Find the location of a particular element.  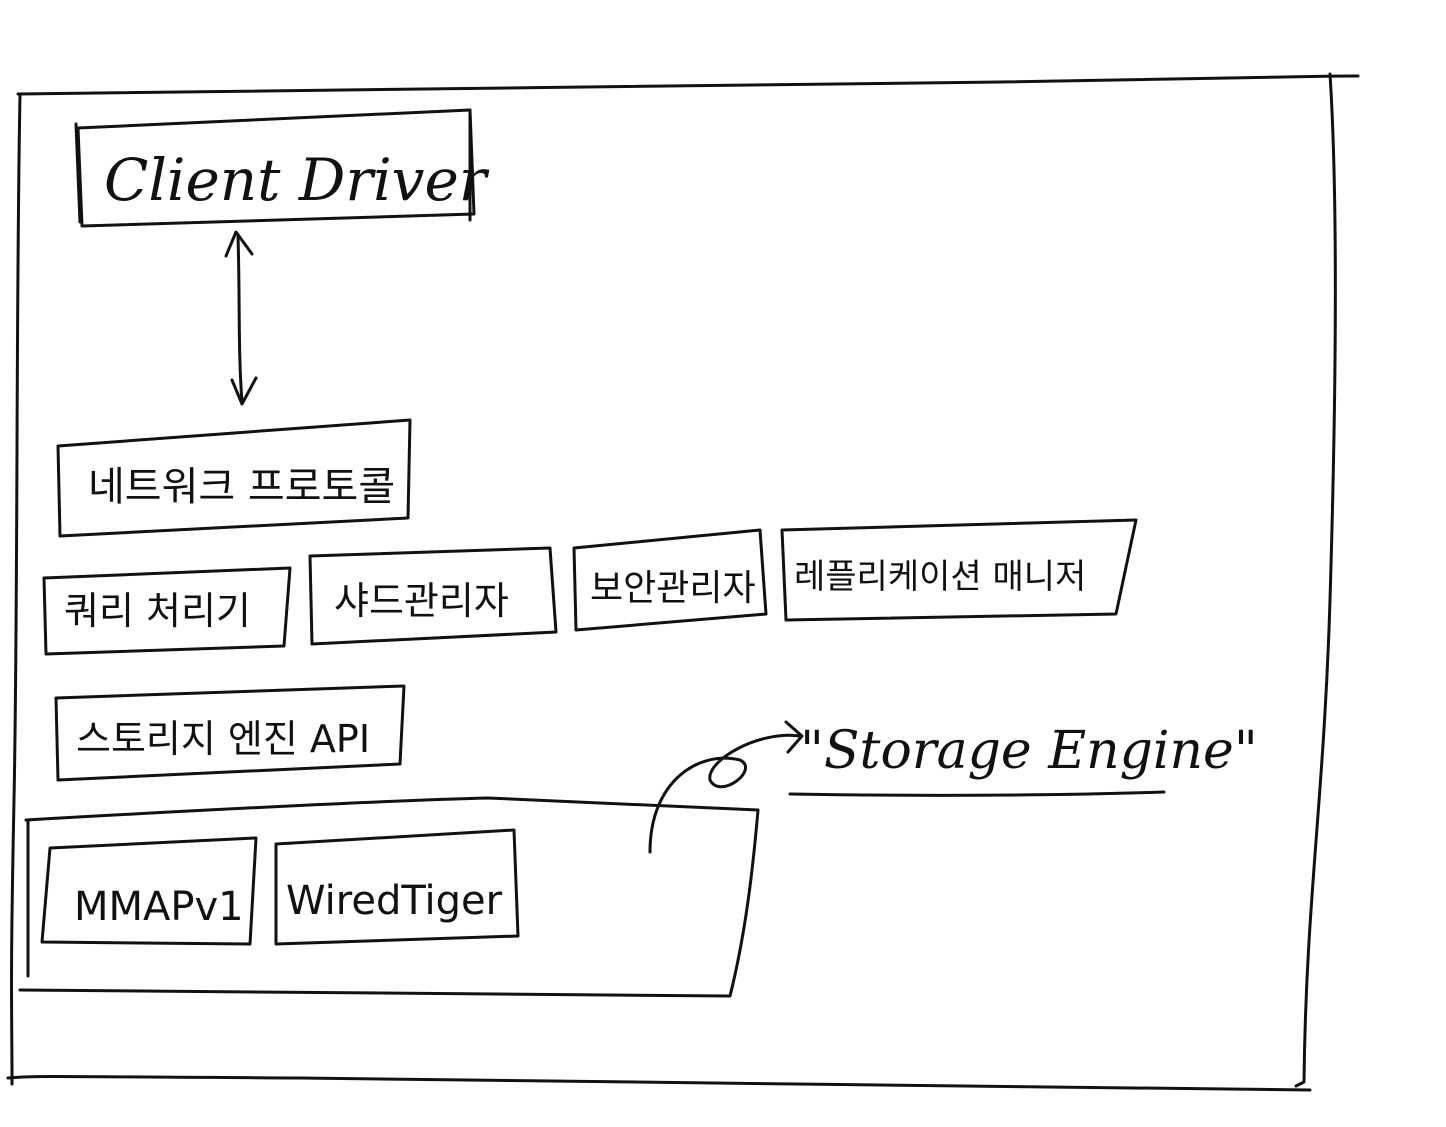

wiredtiger-label: WiredTiger is located at coordinates (394, 901).